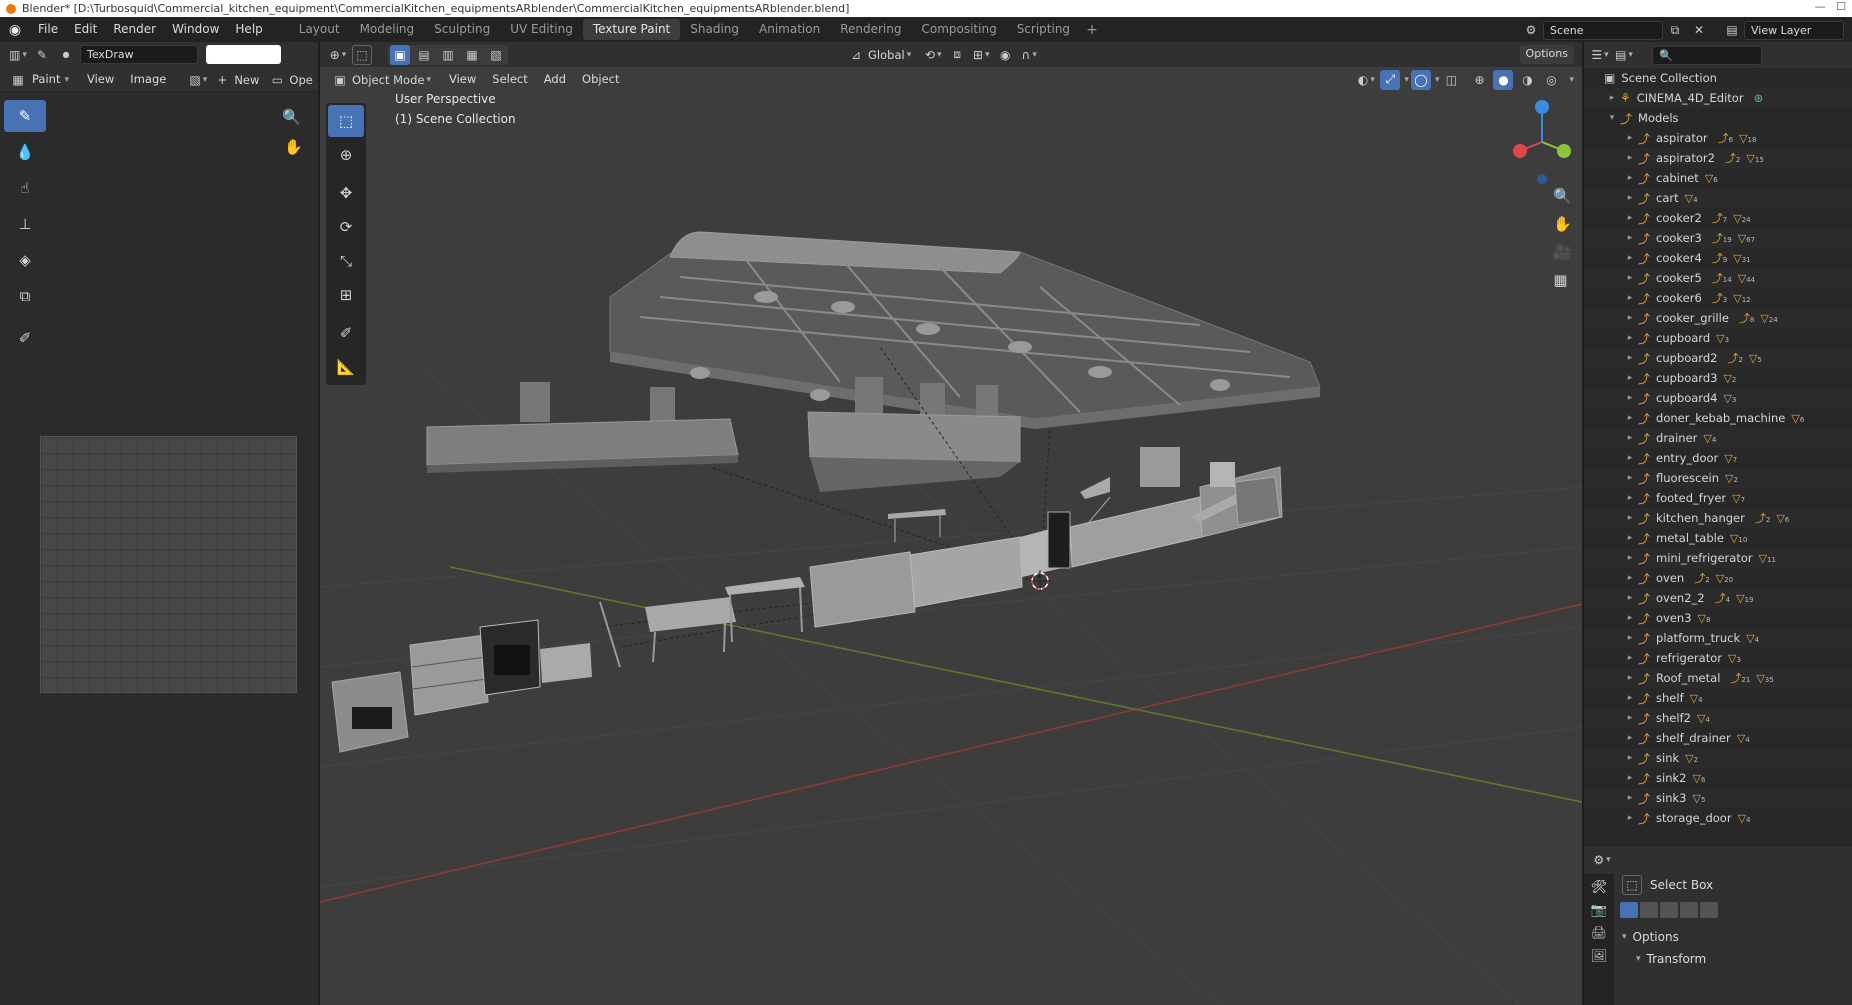  Describe the element at coordinates (1602, 860) in the screenshot. I see `properties-editor-type-icon: ⚙ ▾` at that location.